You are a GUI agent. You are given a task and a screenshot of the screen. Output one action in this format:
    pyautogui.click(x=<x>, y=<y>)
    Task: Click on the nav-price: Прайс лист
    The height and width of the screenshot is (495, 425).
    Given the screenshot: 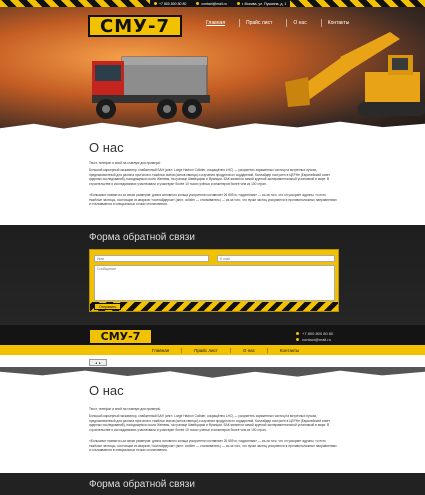 What is the action you would take?
    pyautogui.click(x=258, y=23)
    